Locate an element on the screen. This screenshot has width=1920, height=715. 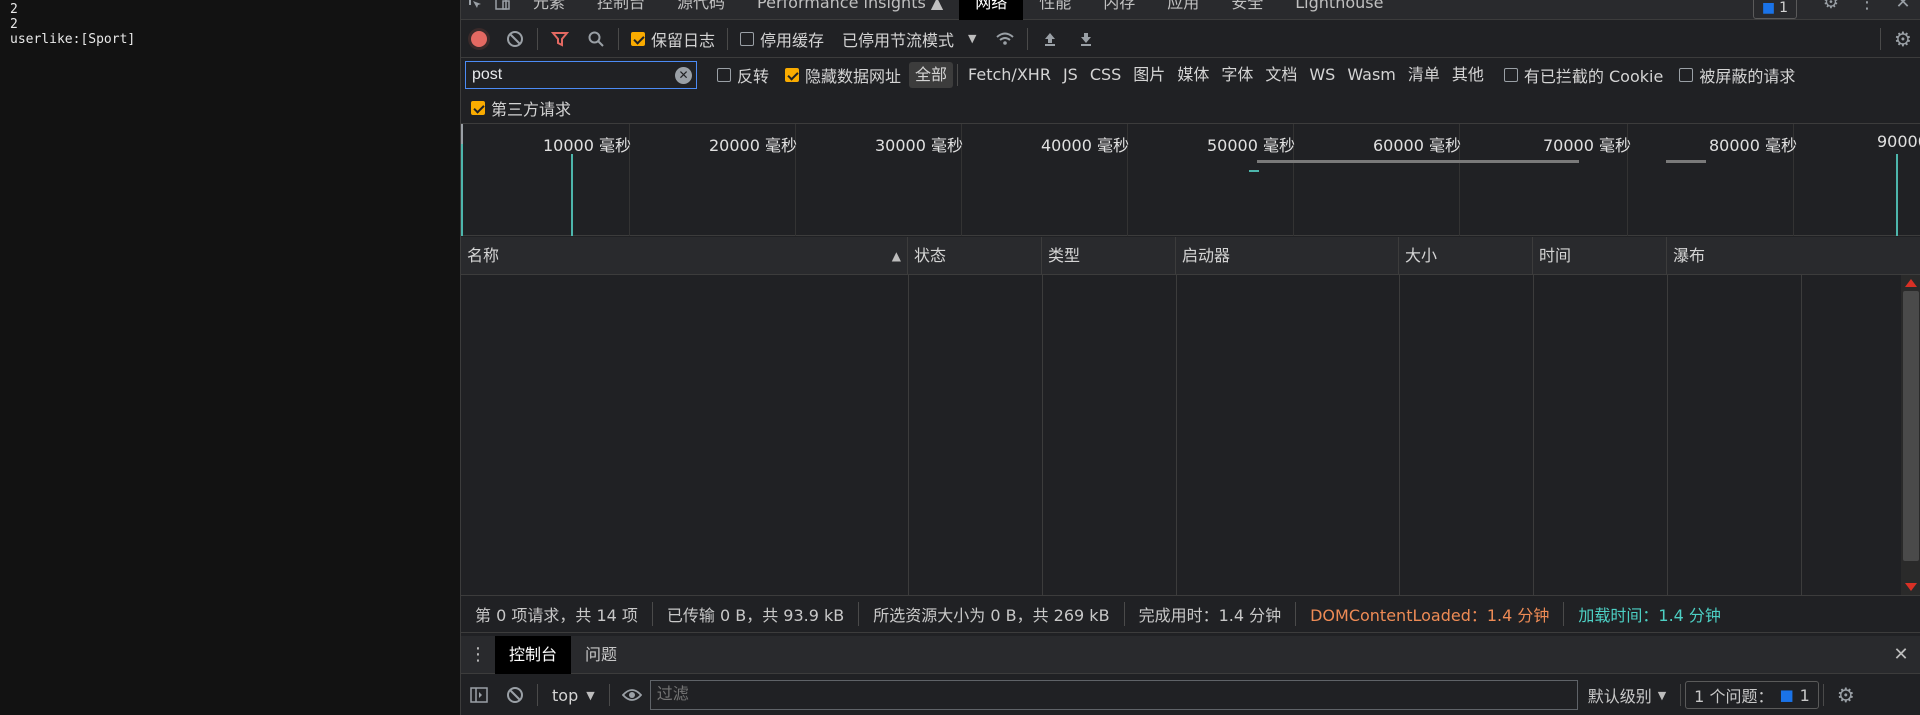
type-filter-ws: WS is located at coordinates (1322, 75).